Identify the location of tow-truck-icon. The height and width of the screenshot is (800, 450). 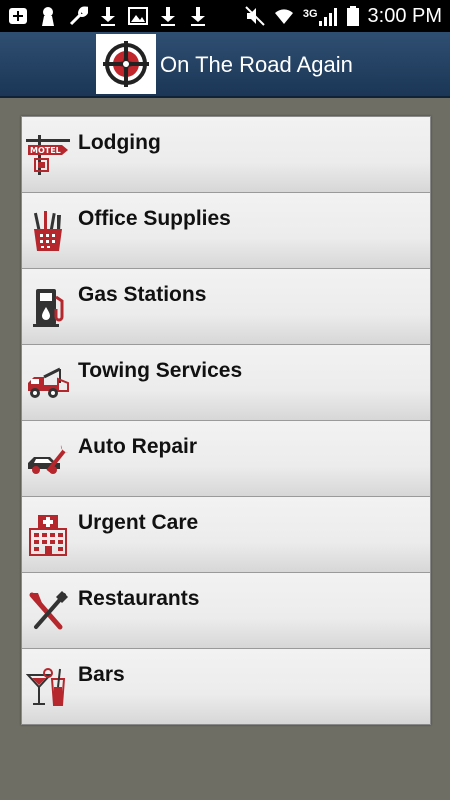
(48, 382).